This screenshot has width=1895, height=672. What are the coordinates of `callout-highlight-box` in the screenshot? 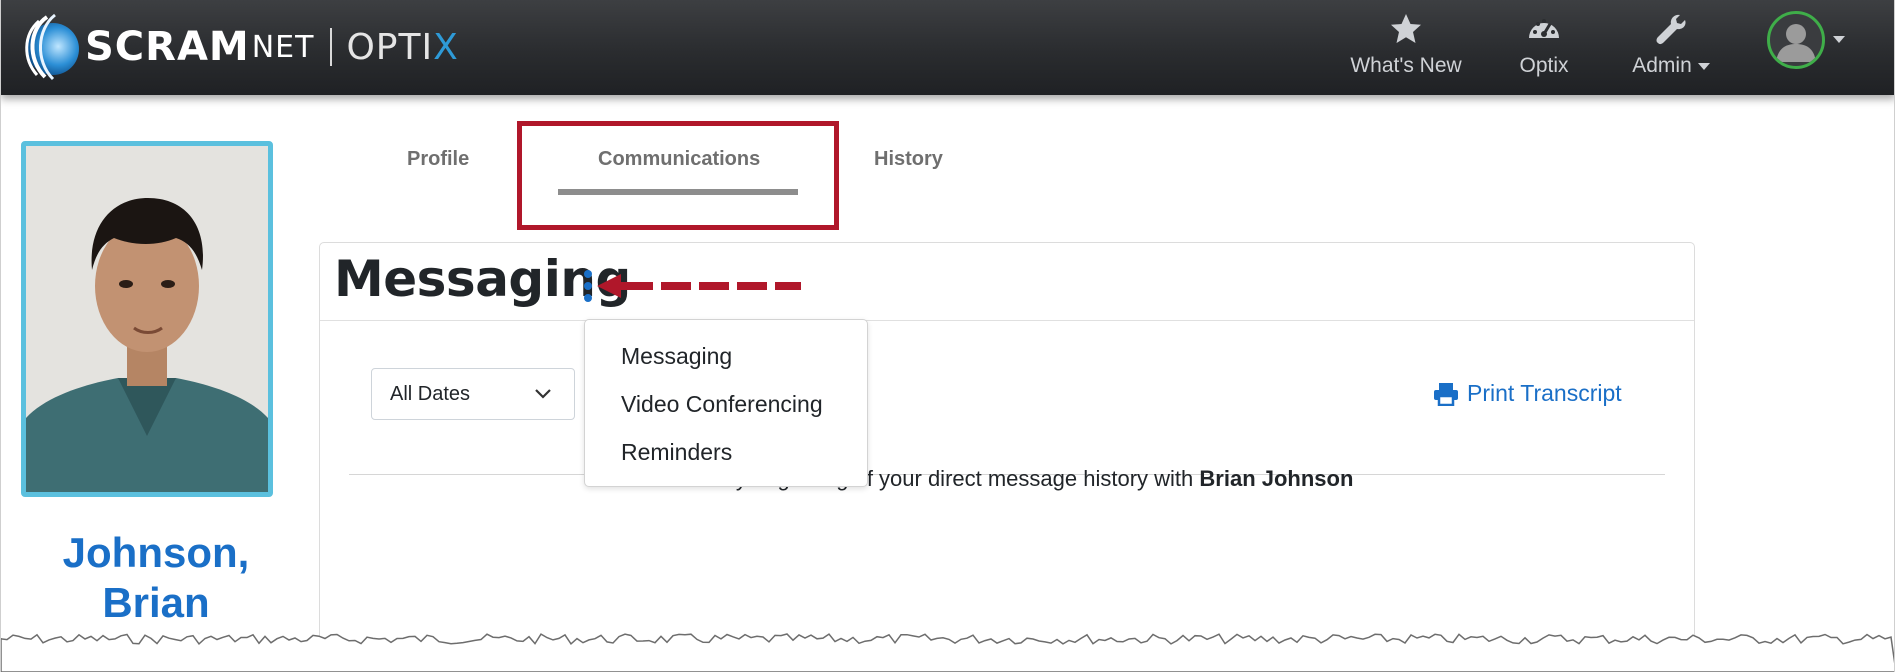 It's located at (678, 175).